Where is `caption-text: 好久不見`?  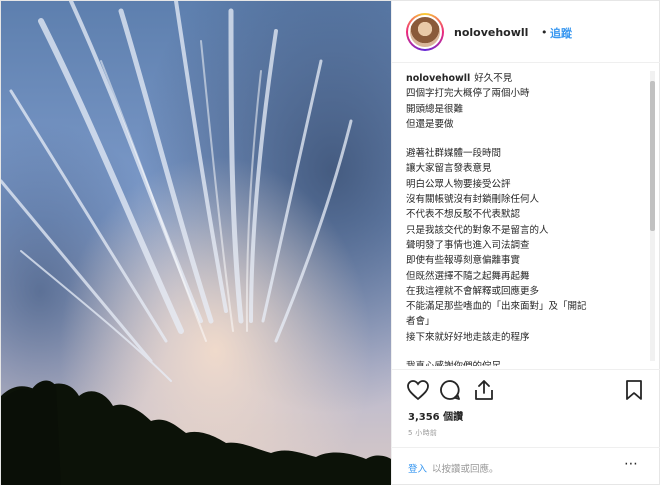 caption-text: 好久不見 is located at coordinates (493, 78).